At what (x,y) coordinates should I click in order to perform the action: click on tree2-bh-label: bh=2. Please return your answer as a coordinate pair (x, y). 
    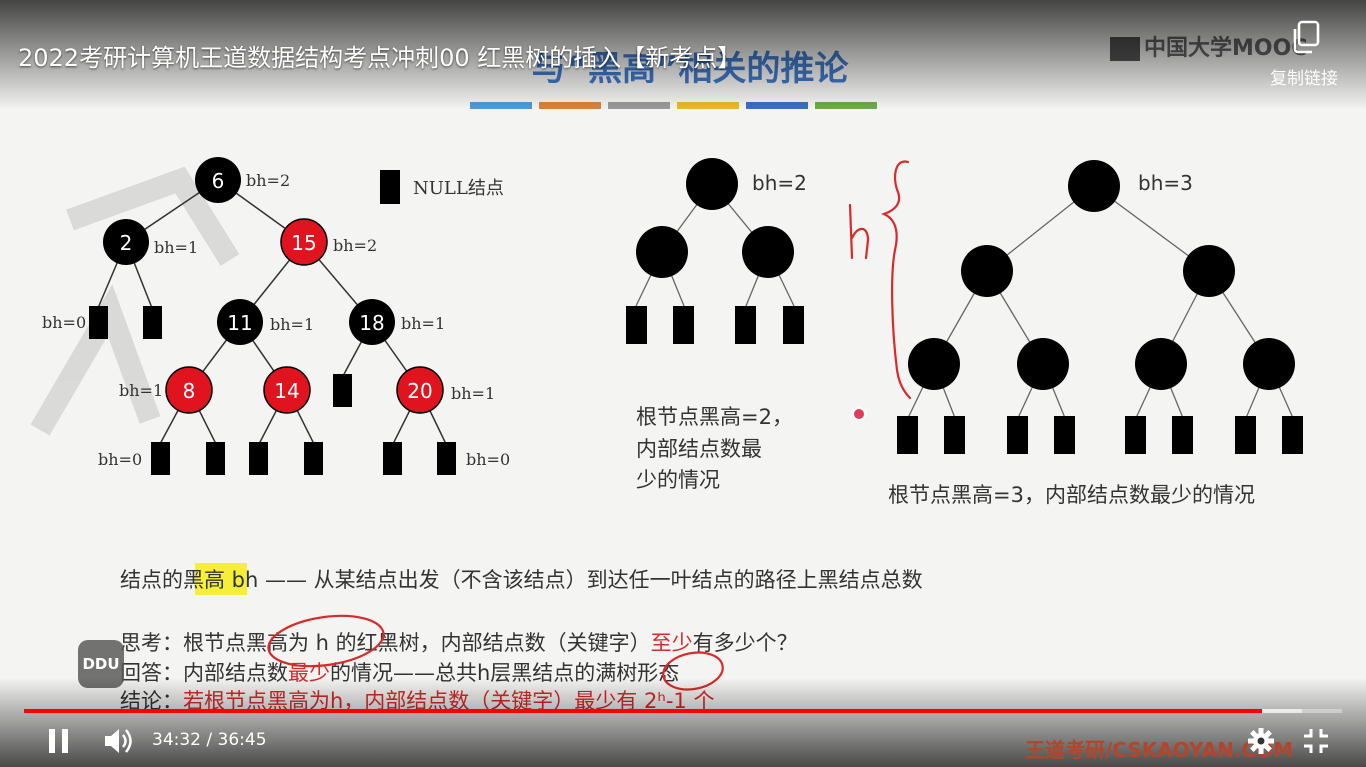
    Looking at the image, I should click on (779, 183).